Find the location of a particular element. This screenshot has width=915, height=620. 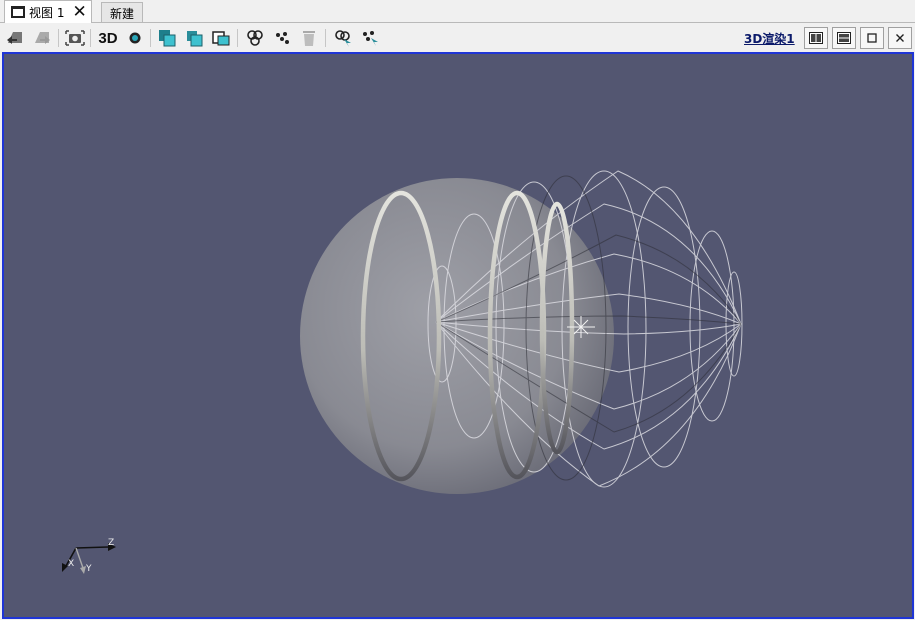

screenshot-icon is located at coordinates (75, 38).